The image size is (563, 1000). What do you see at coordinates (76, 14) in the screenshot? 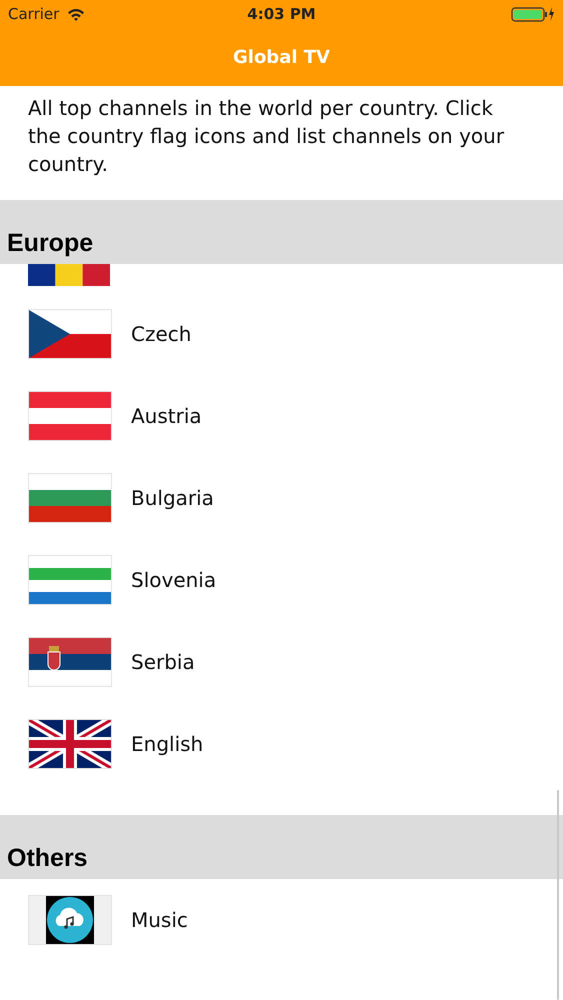
I see `wifi-icon` at bounding box center [76, 14].